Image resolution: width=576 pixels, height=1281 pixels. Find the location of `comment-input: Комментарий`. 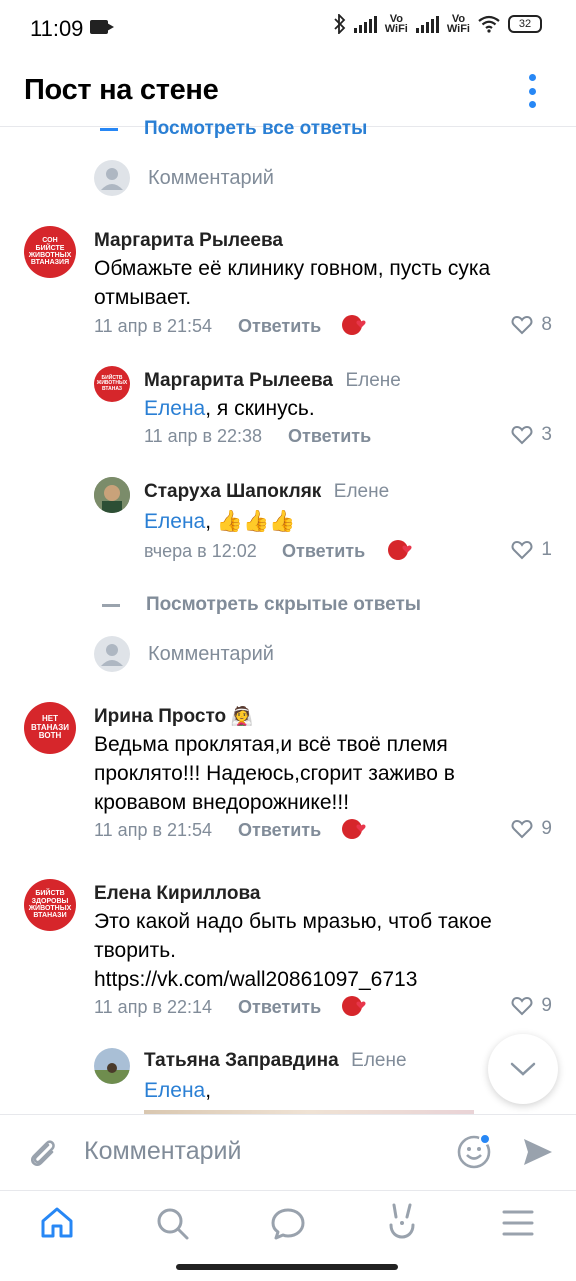

comment-input: Комментарий is located at coordinates (162, 1151).